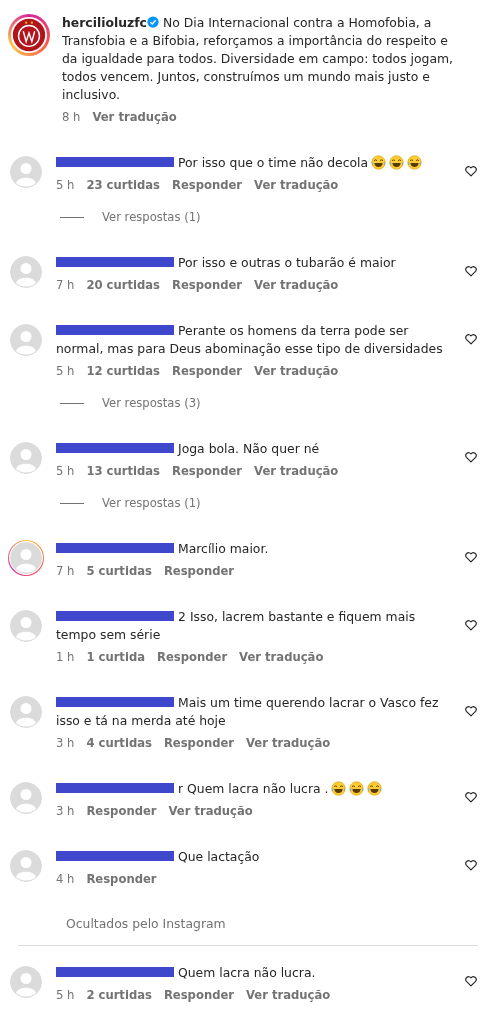  What do you see at coordinates (248, 712) in the screenshot?
I see `comment-text: Mais um time querendo lacrar o Vasco fez isso e tá na merda até hoje` at bounding box center [248, 712].